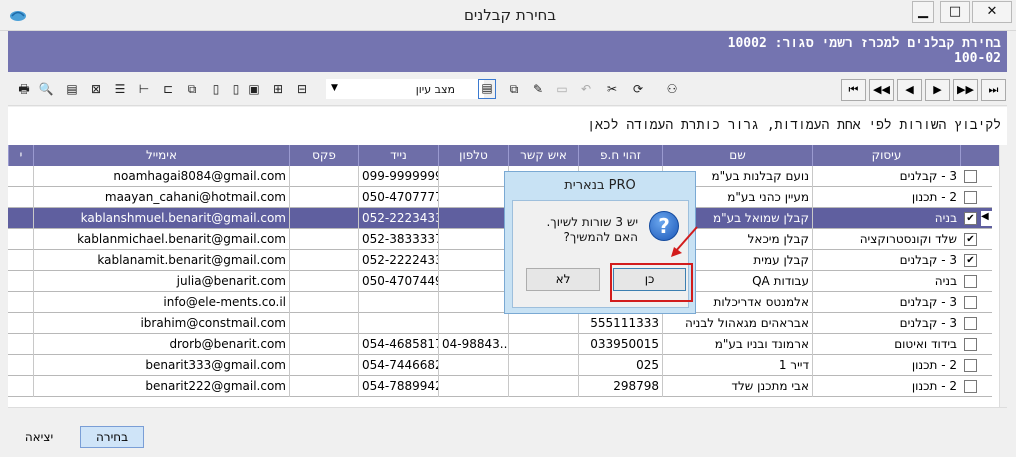 This screenshot has width=1016, height=457. What do you see at coordinates (168, 89) in the screenshot?
I see `group-icon: ⊏` at bounding box center [168, 89].